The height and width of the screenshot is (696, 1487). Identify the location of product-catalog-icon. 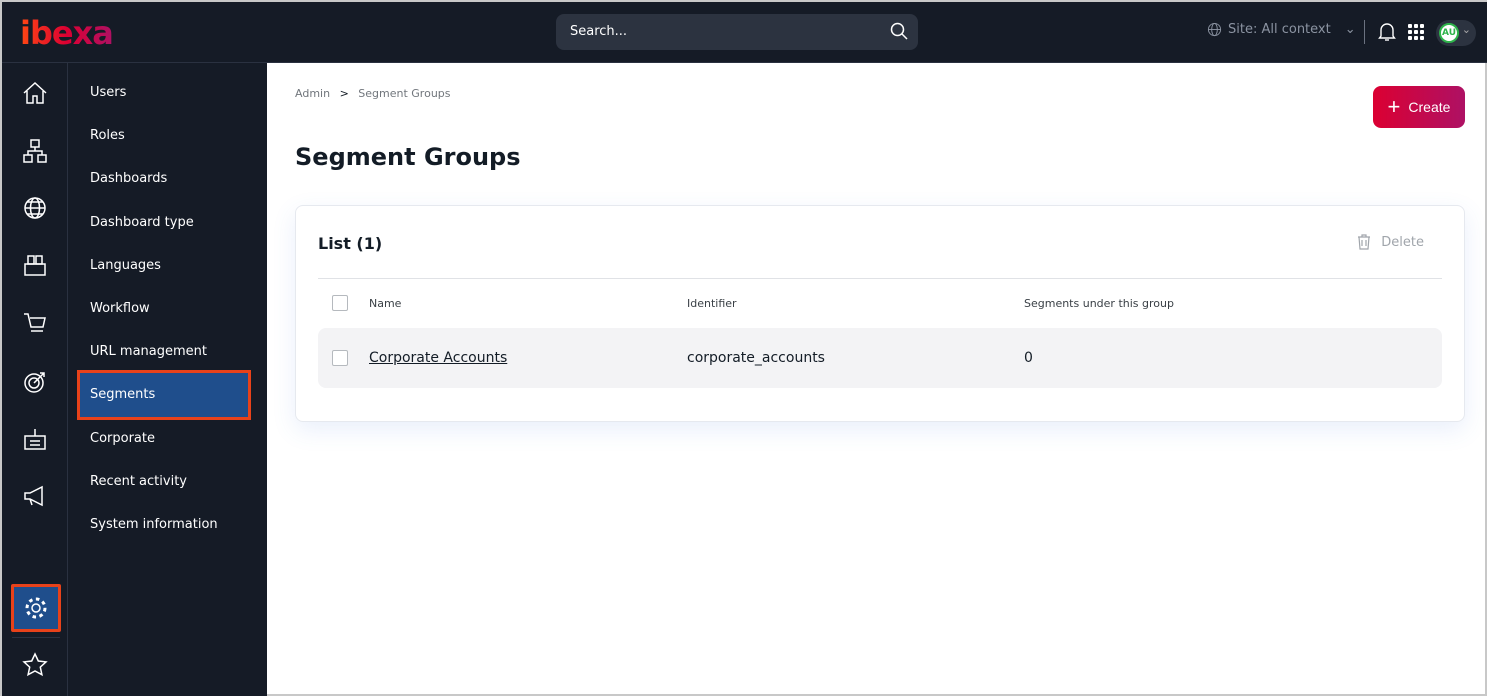
(35, 265).